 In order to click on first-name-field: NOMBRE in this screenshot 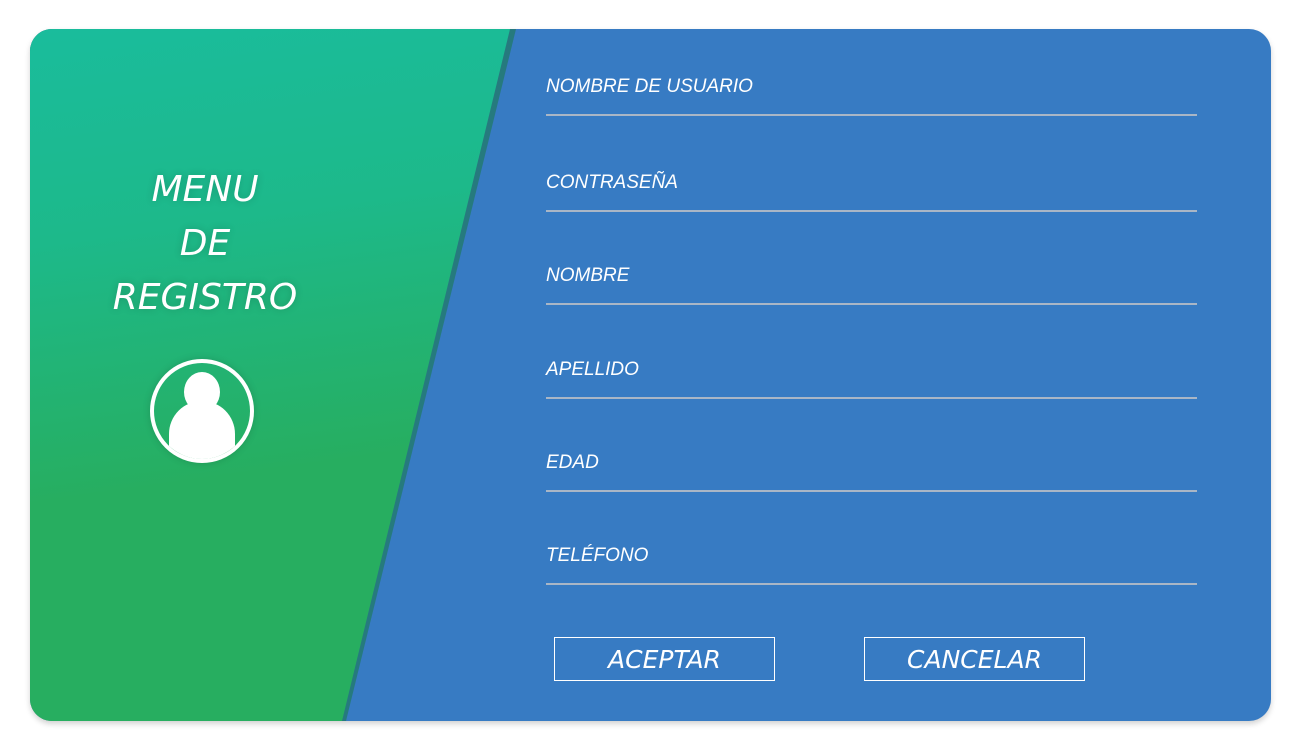, I will do `click(871, 285)`.